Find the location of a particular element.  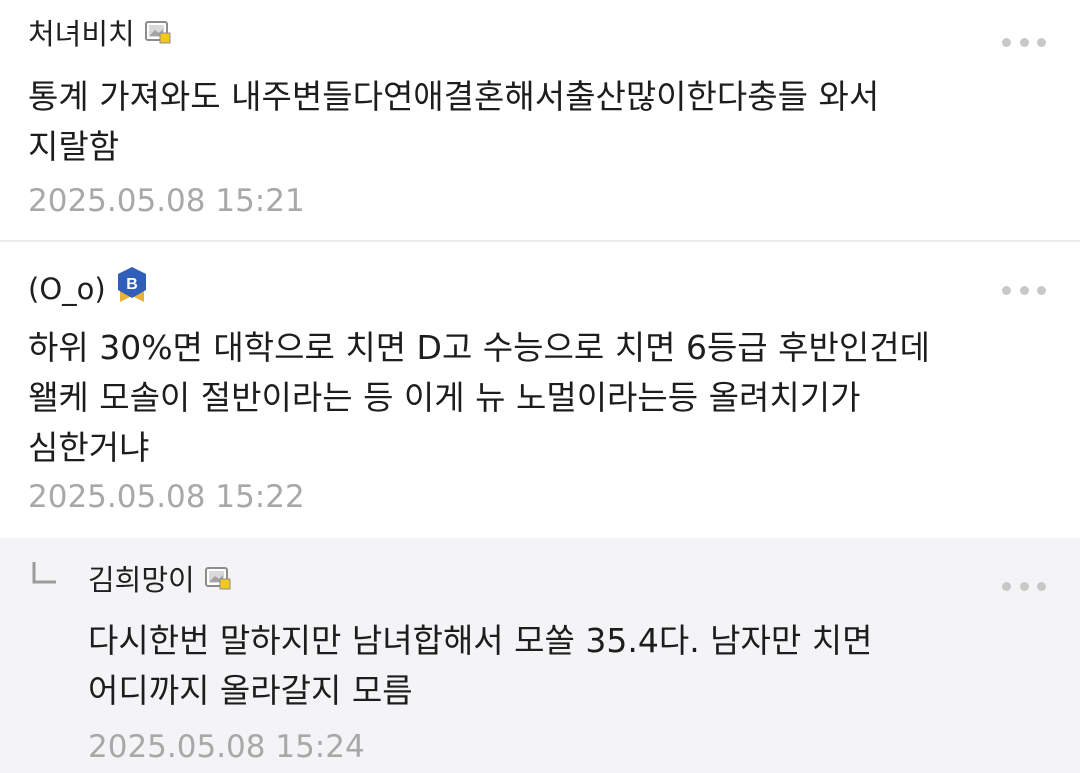

blue-b-shield-badge-icon: B is located at coordinates (132, 289).